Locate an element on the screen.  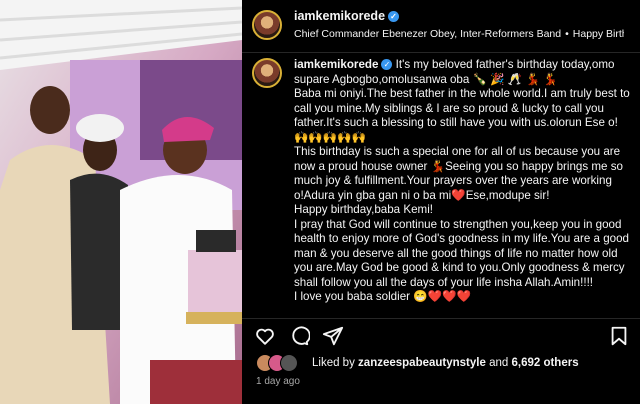
header-username-row: iamkemikorede ✓ is located at coordinates (347, 16).